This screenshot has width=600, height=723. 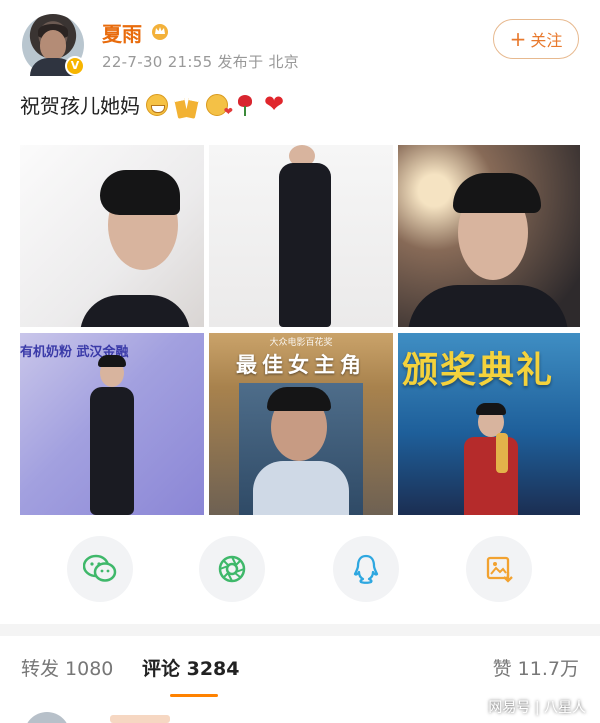 I want to click on qq-share-button, so click(x=366, y=569).